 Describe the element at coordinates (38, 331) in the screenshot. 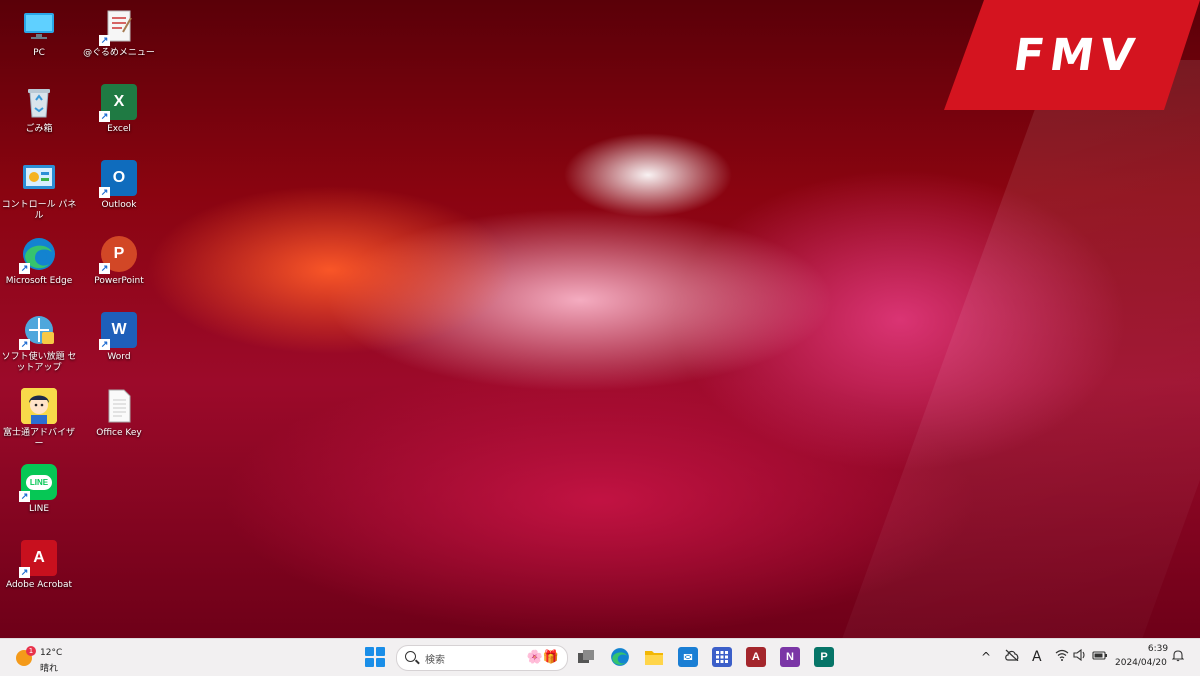

I see `software-setup-icon: ↗` at that location.